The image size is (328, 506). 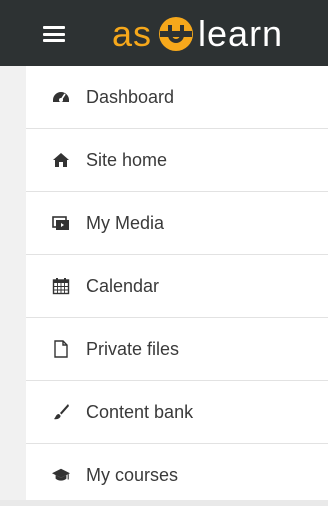 What do you see at coordinates (61, 475) in the screenshot?
I see `graduation-cap-icon` at bounding box center [61, 475].